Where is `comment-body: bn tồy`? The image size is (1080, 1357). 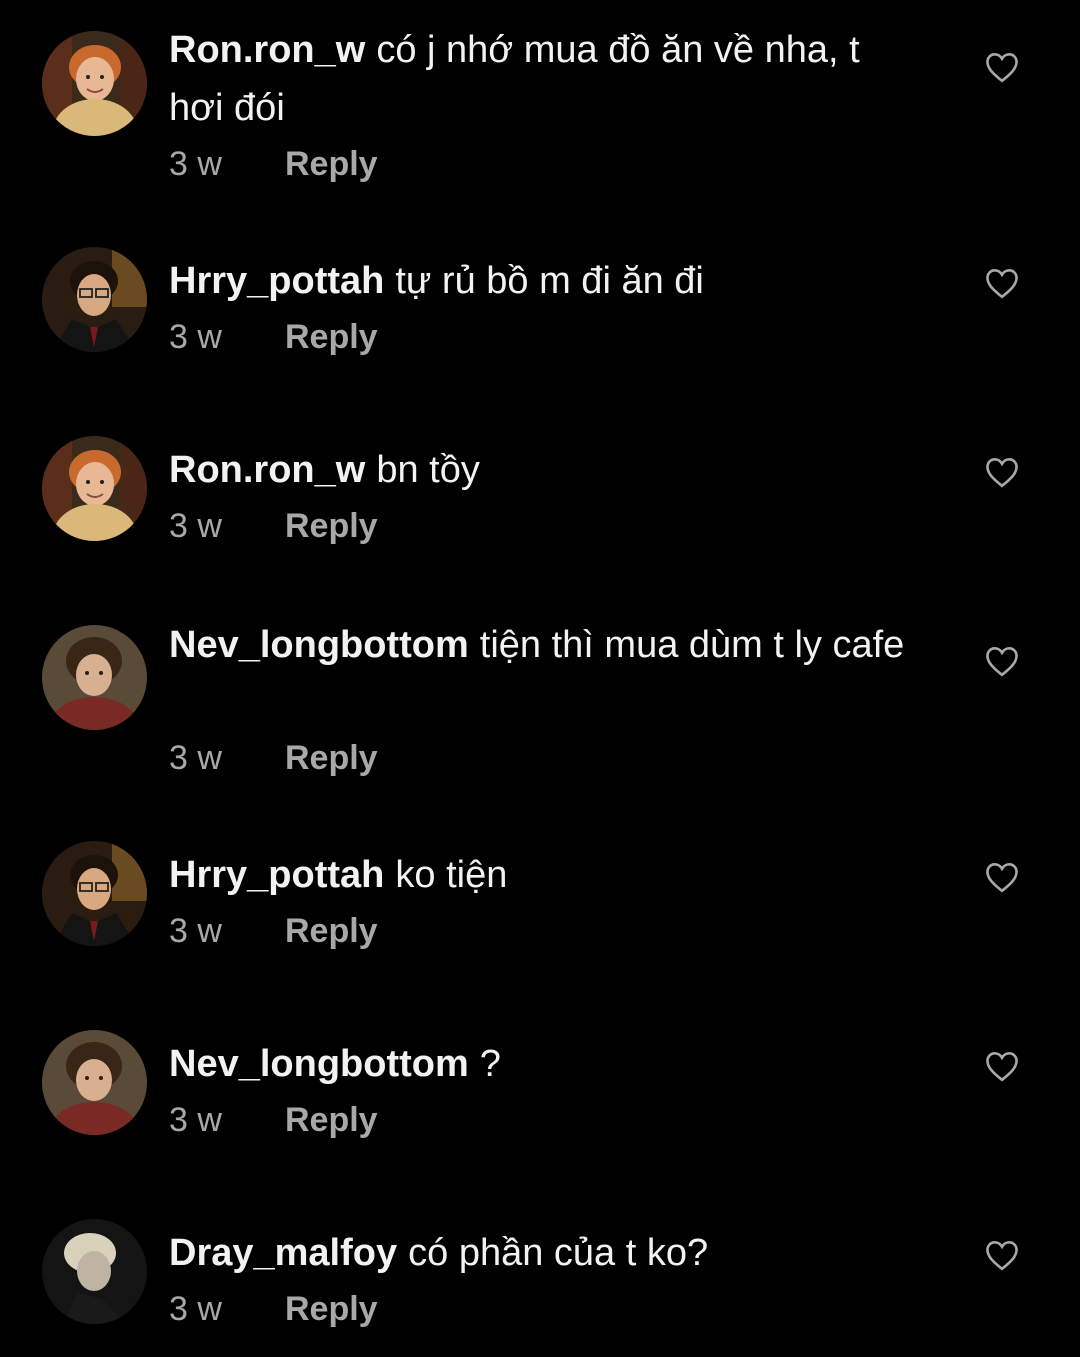
comment-body: bn tồy is located at coordinates (428, 470).